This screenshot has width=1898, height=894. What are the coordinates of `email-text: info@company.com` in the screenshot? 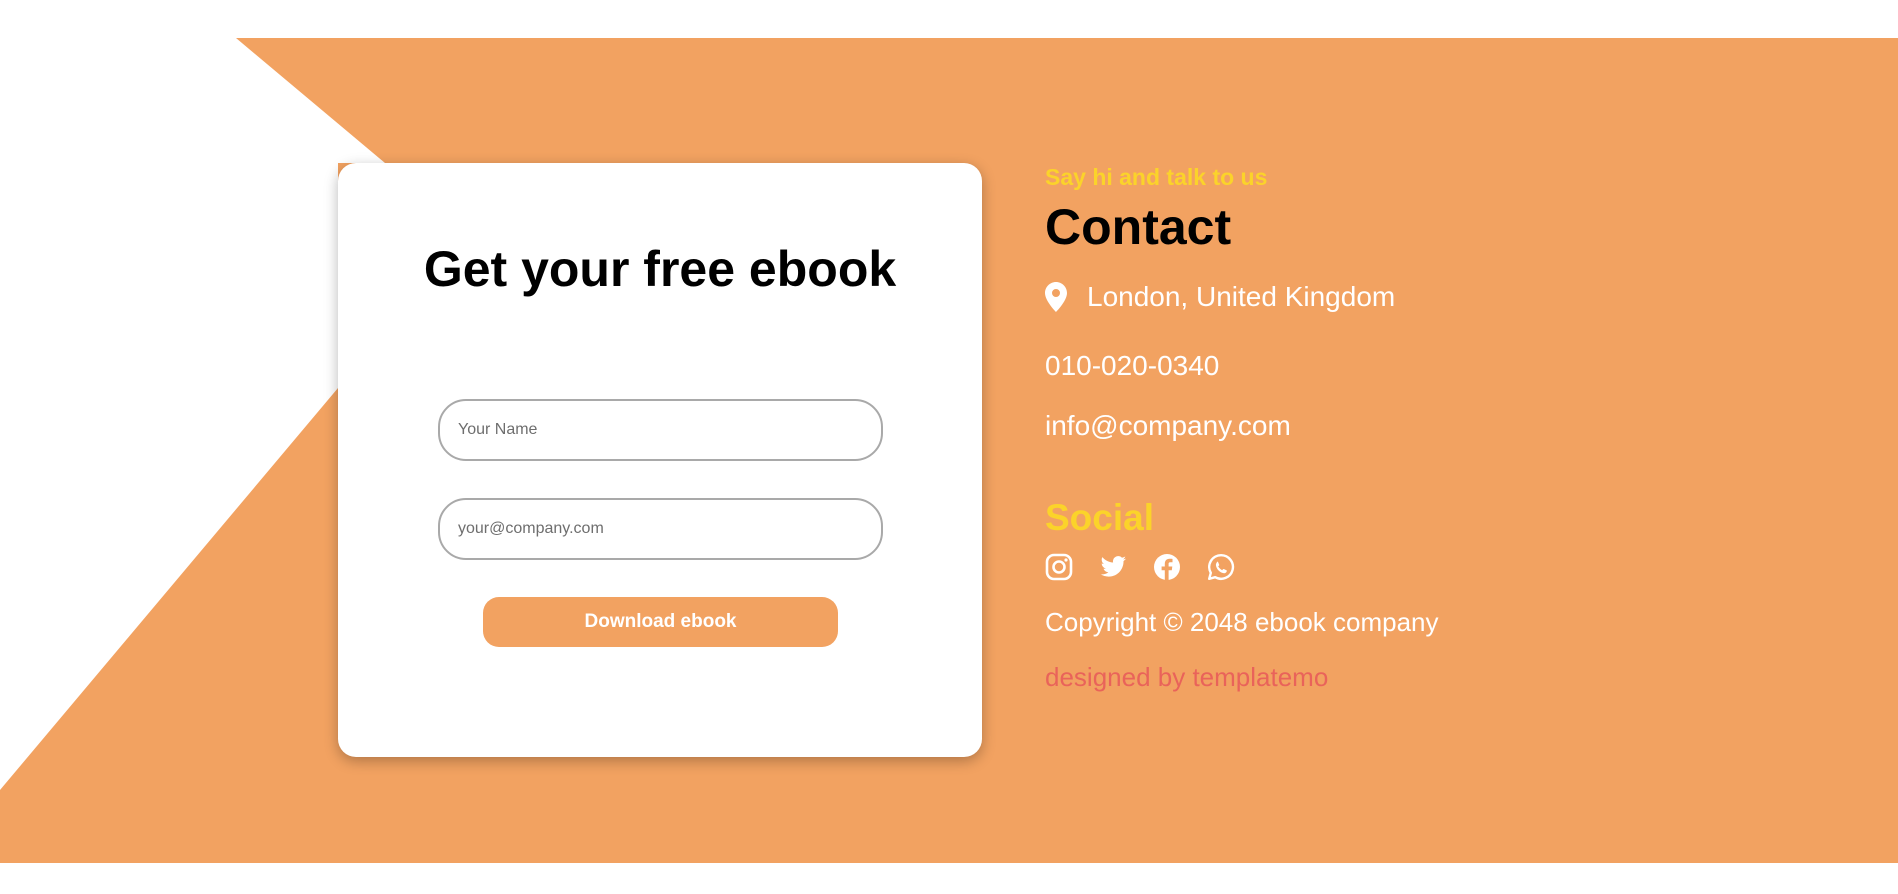 It's located at (1168, 425).